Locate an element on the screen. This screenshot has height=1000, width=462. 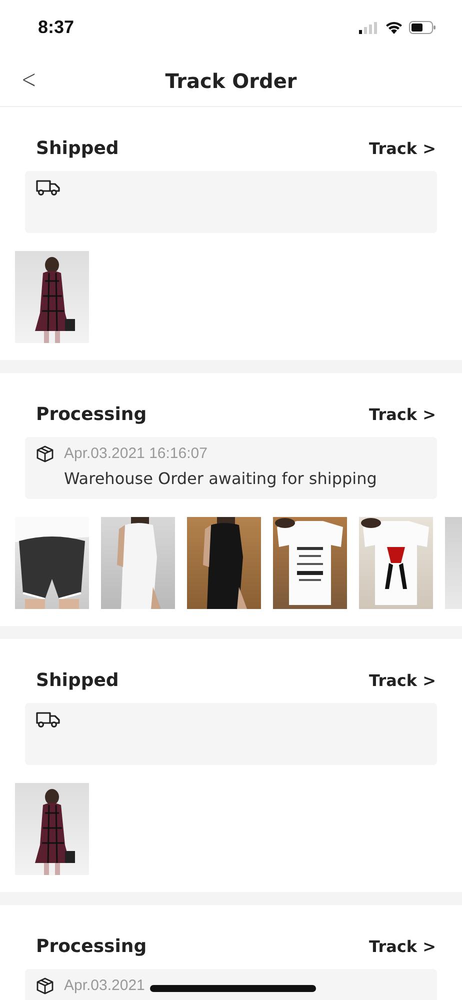
event-time: Apr.03.2021 16:16:07 is located at coordinates (136, 454).